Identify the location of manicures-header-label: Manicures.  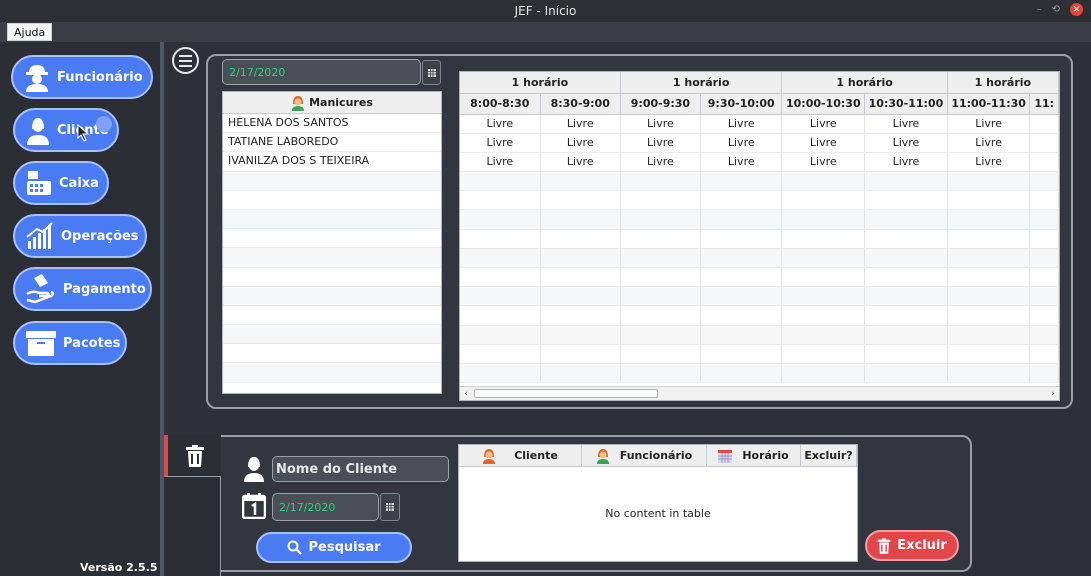
(341, 102).